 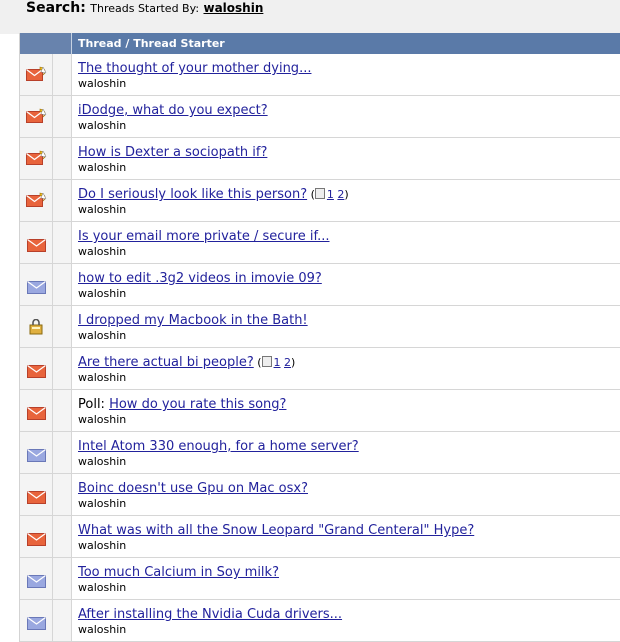 What do you see at coordinates (193, 320) in the screenshot?
I see `thread-title-link: I dropped my Macbook in the Bath!` at bounding box center [193, 320].